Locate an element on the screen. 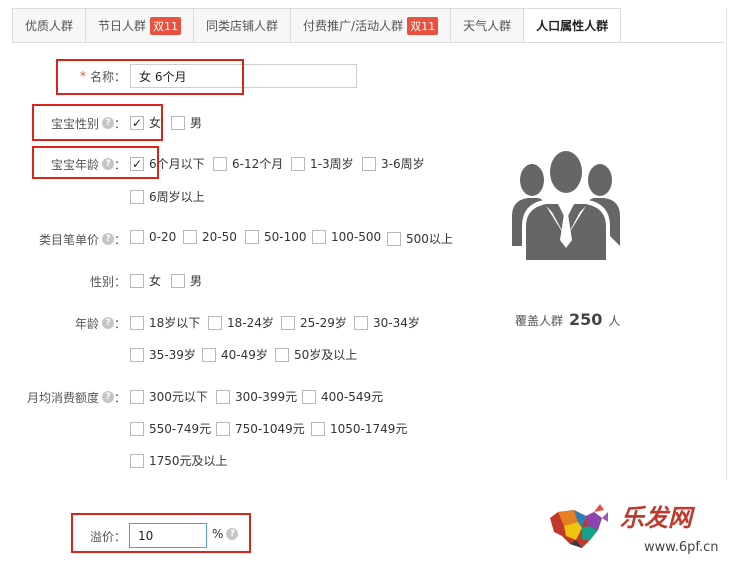 Image resolution: width=737 pixels, height=565 pixels. coverage-suffix: 人 is located at coordinates (614, 321).